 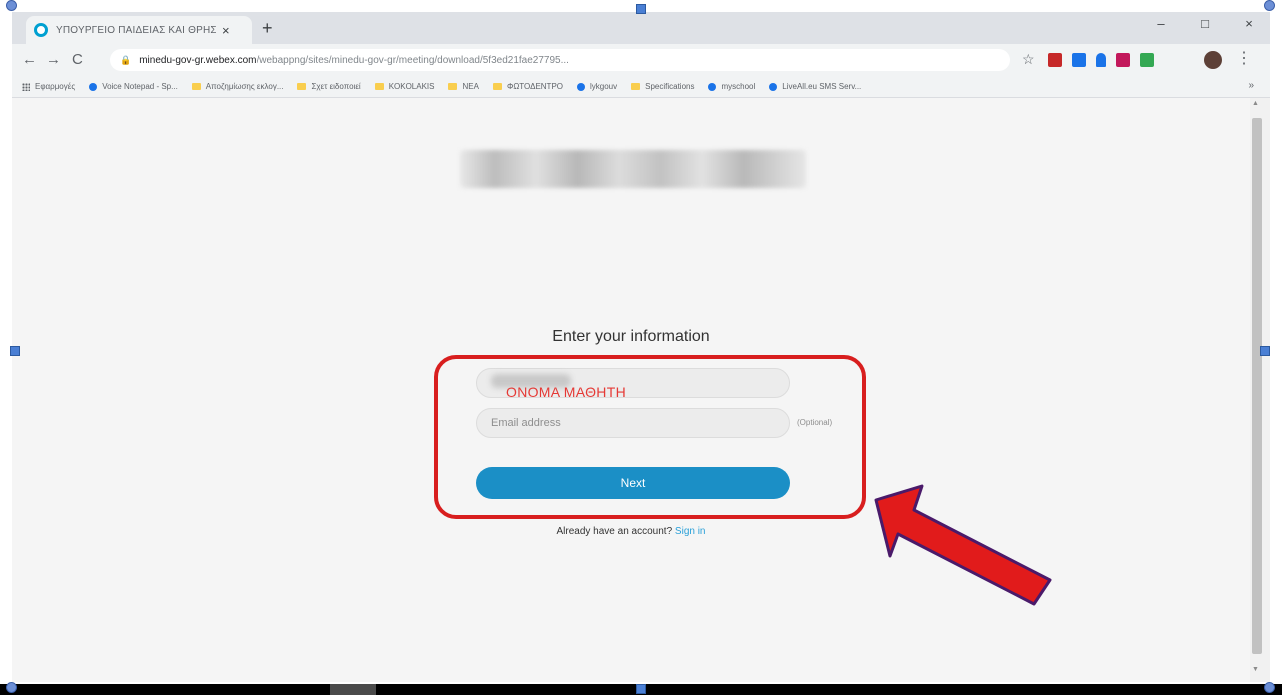 I want to click on bookmark-folder: KOKOLAKIS, so click(x=404, y=86).